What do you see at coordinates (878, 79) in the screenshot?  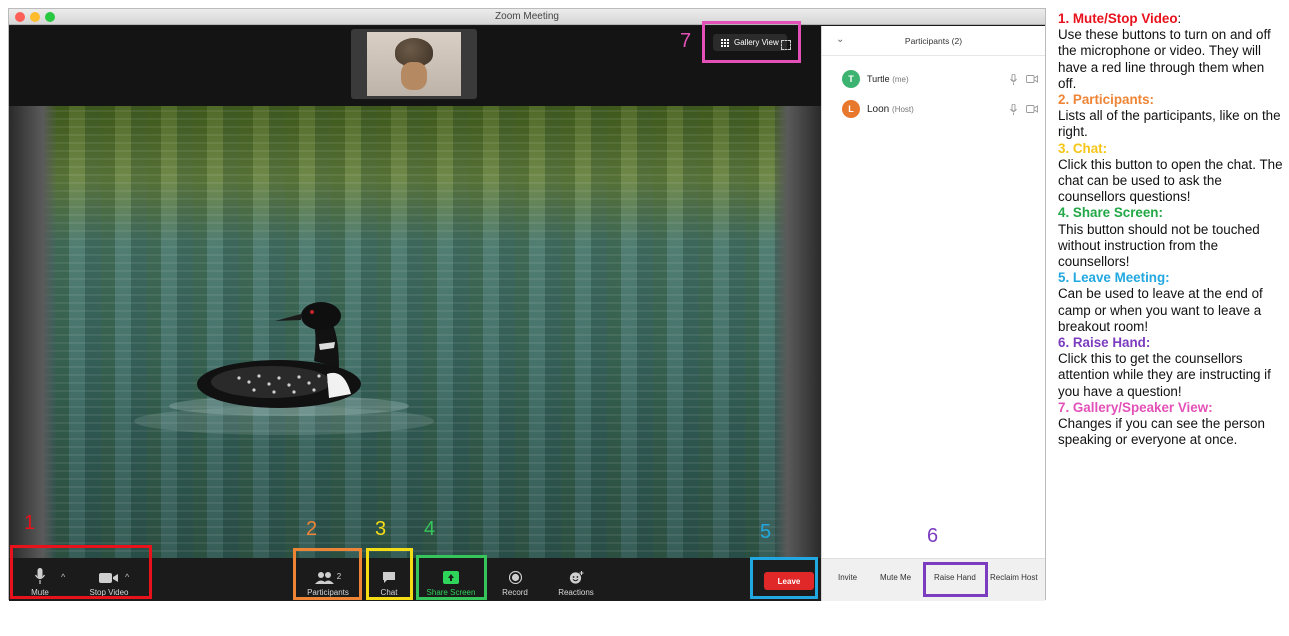 I see `participant-name: Turtle` at bounding box center [878, 79].